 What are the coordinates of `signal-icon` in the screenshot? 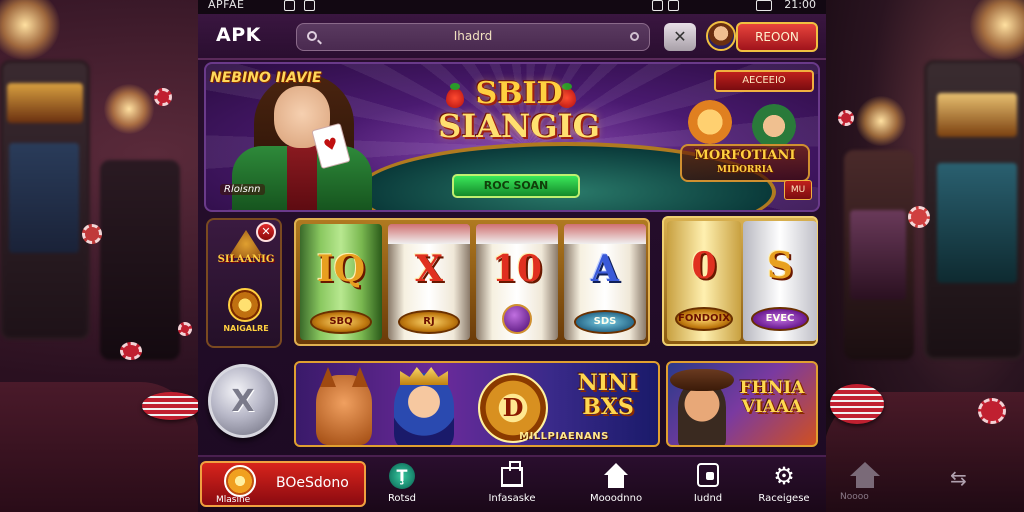 It's located at (673, 5).